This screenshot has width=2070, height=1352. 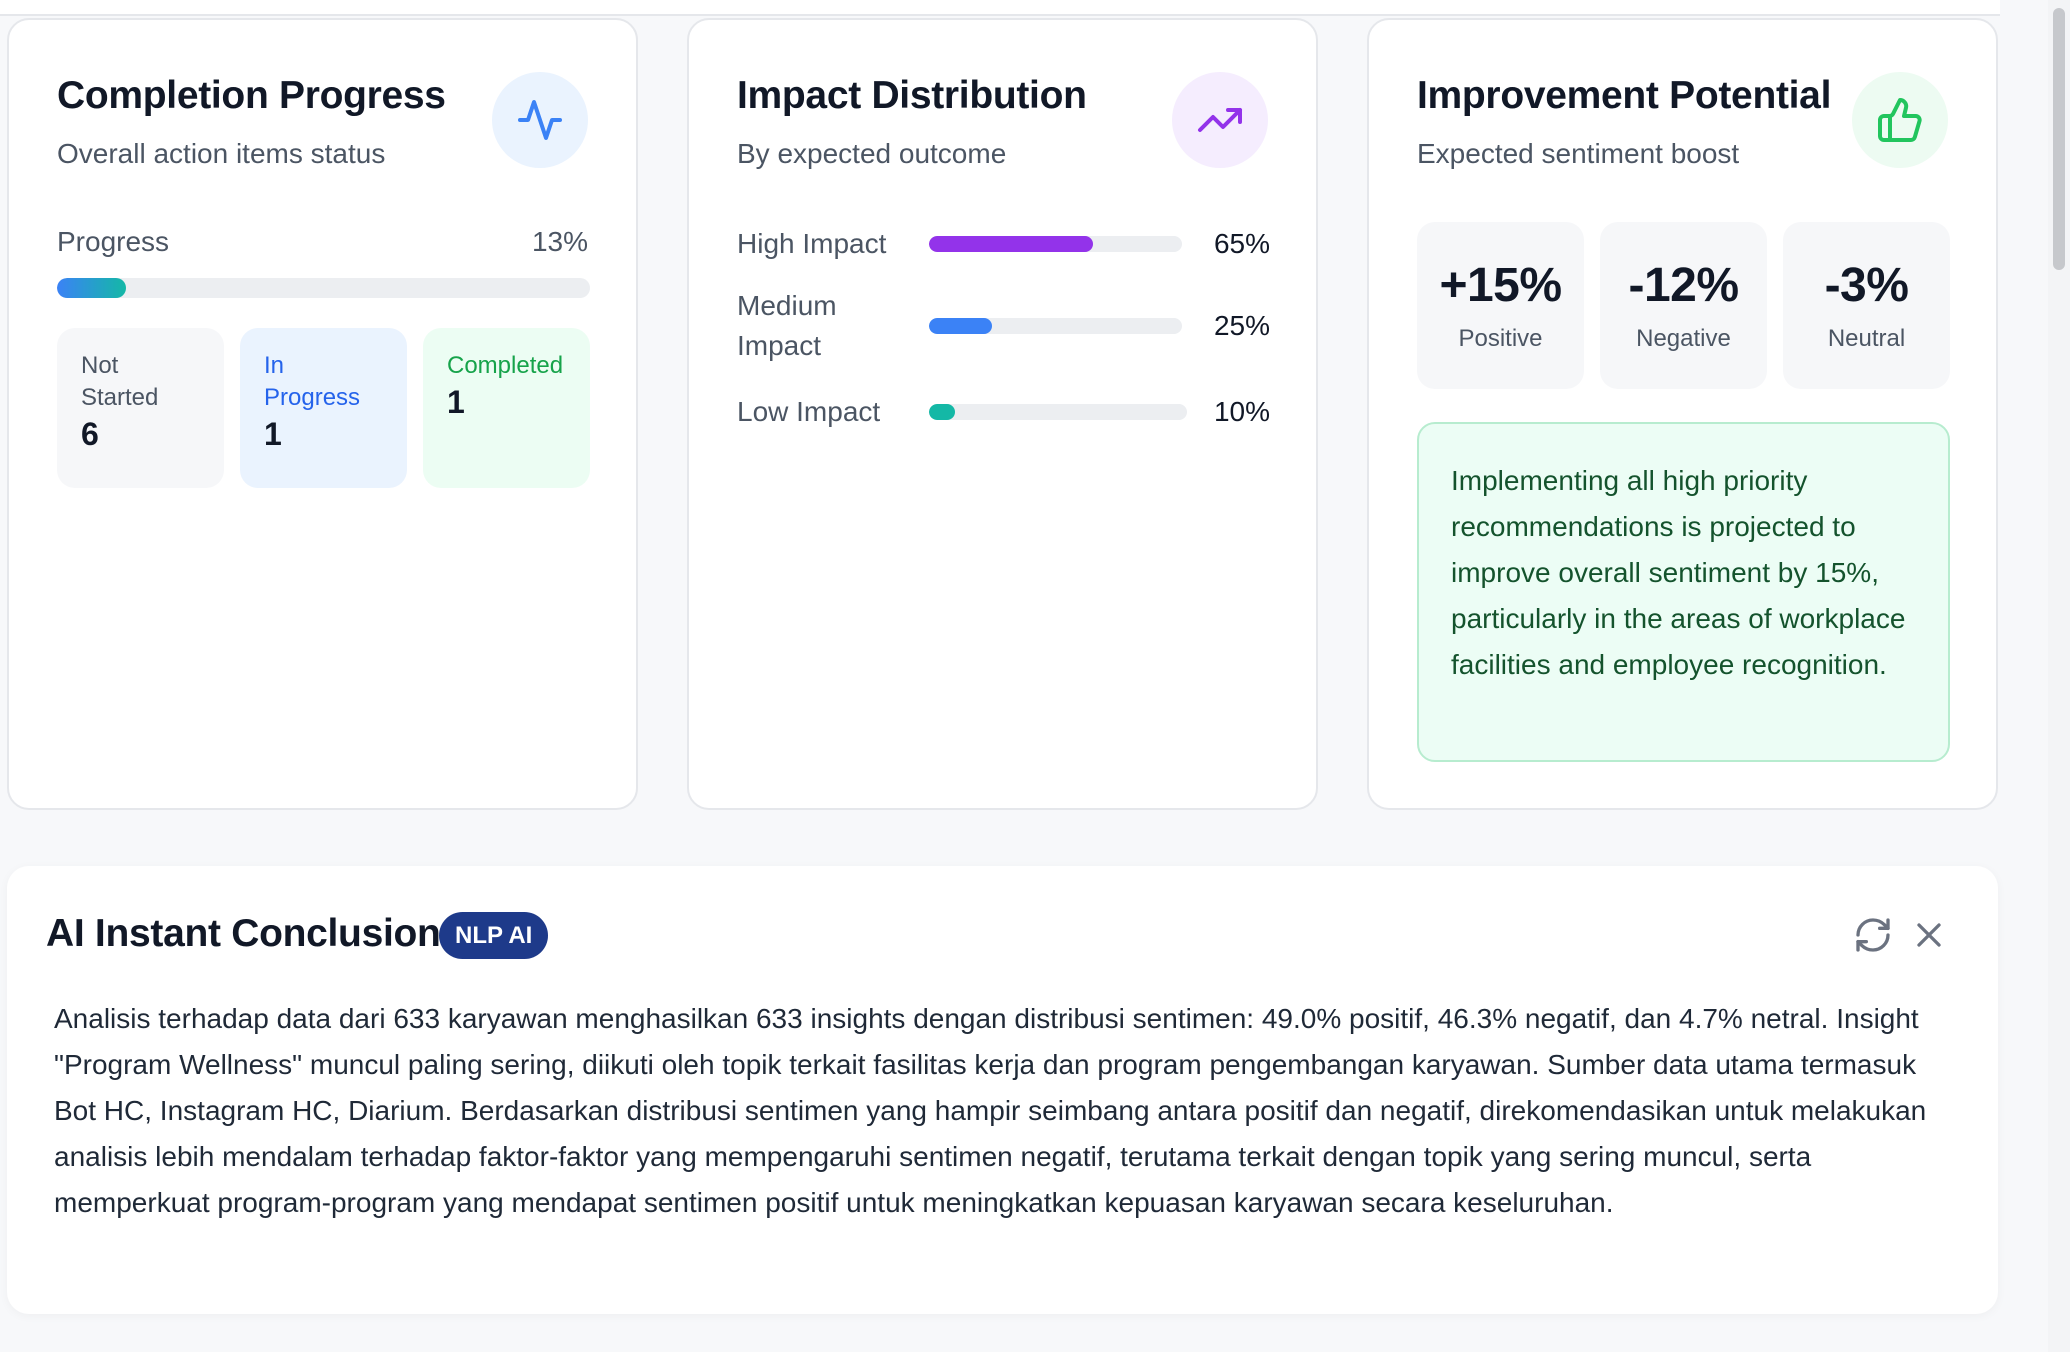 I want to click on impact-label: Low Impact, so click(x=809, y=411).